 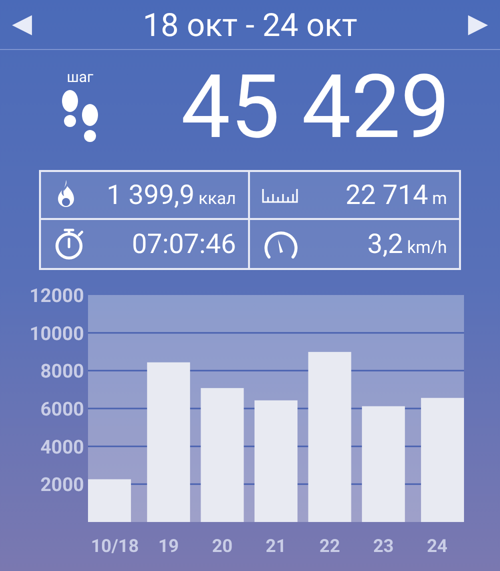 What do you see at coordinates (184, 244) in the screenshot?
I see `stat-value: 07:07:46` at bounding box center [184, 244].